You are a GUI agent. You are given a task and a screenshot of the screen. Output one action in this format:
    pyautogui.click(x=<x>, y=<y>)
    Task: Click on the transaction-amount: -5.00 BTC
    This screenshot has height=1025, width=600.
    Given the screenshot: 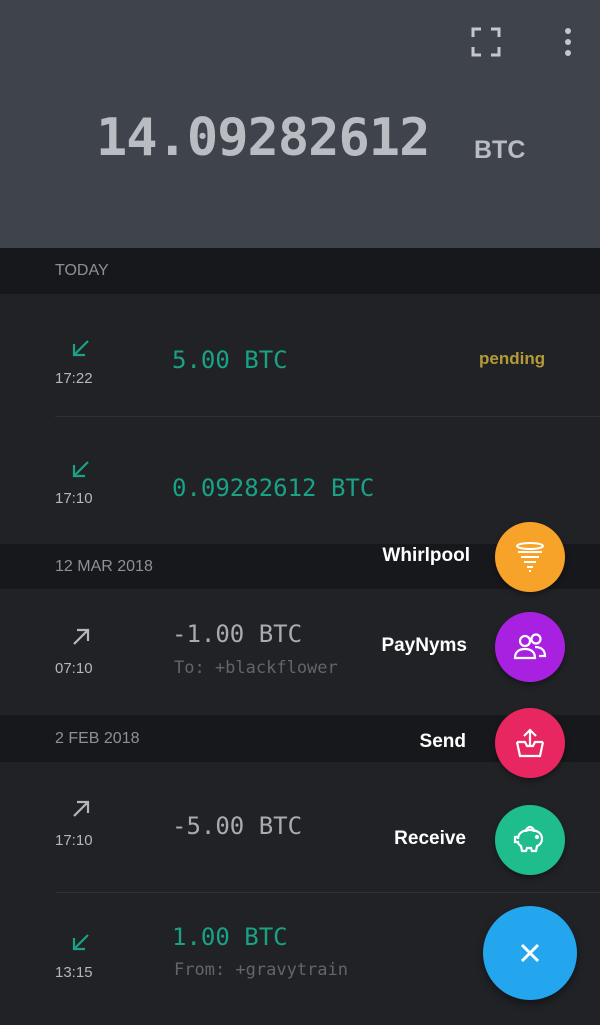 What is the action you would take?
    pyautogui.click(x=237, y=826)
    